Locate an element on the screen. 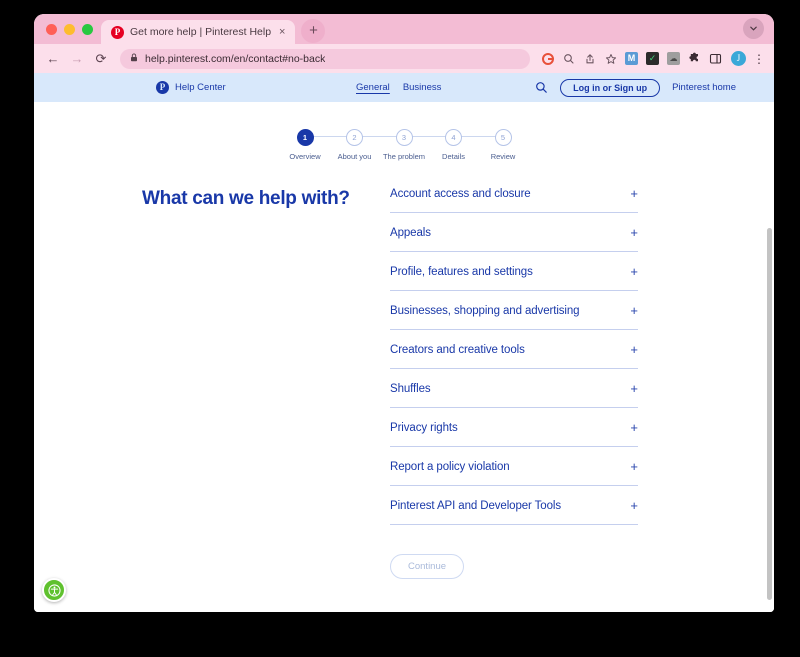  url-text: help.pinterest.com/en/contact#no-back is located at coordinates (235, 58).